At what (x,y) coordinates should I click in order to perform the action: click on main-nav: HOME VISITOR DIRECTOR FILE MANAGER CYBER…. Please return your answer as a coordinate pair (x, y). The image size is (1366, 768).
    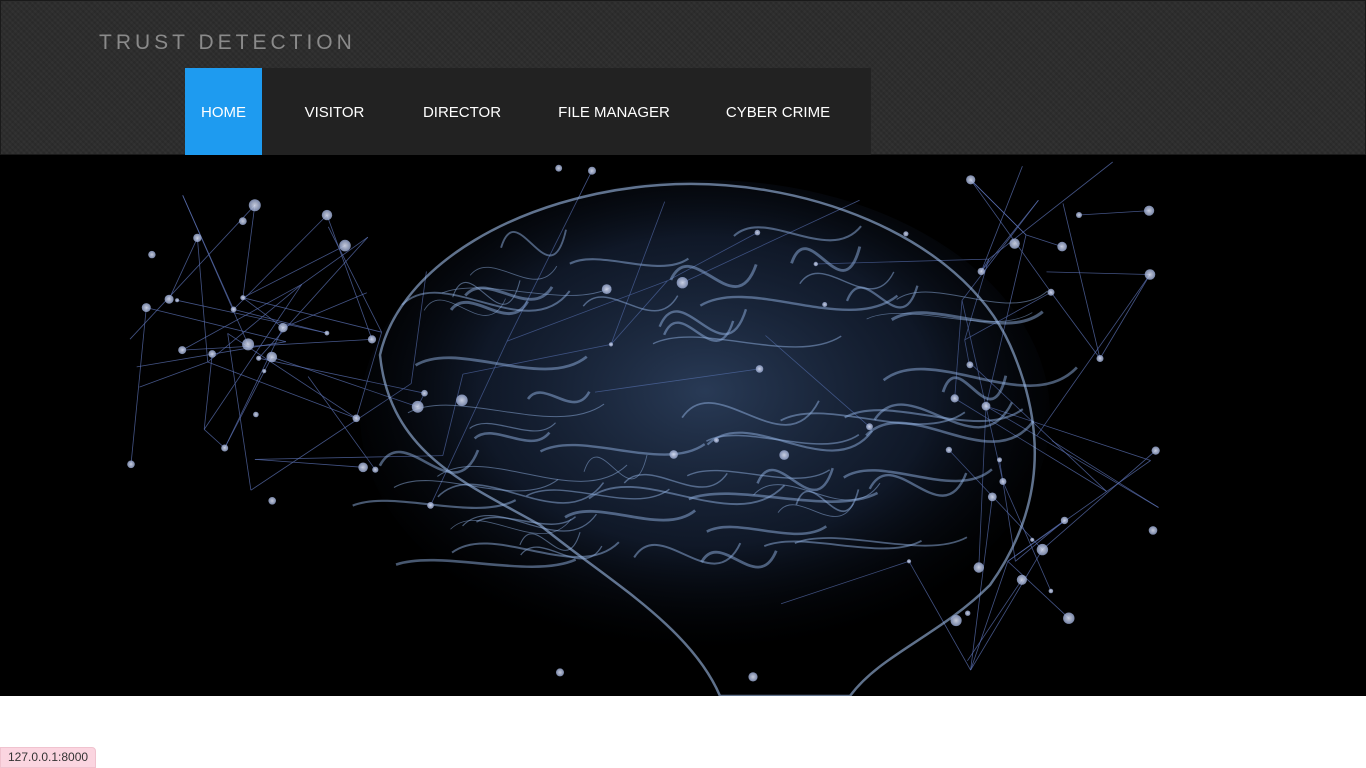
    Looking at the image, I should click on (528, 112).